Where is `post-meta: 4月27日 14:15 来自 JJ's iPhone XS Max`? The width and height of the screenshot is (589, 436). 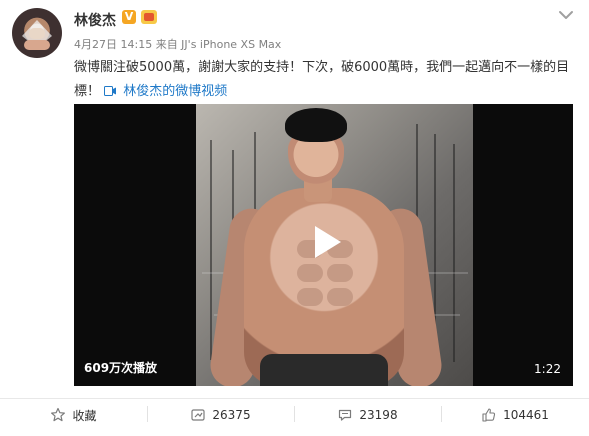
post-meta: 4月27日 14:15 来自 JJ's iPhone XS Max is located at coordinates (178, 44).